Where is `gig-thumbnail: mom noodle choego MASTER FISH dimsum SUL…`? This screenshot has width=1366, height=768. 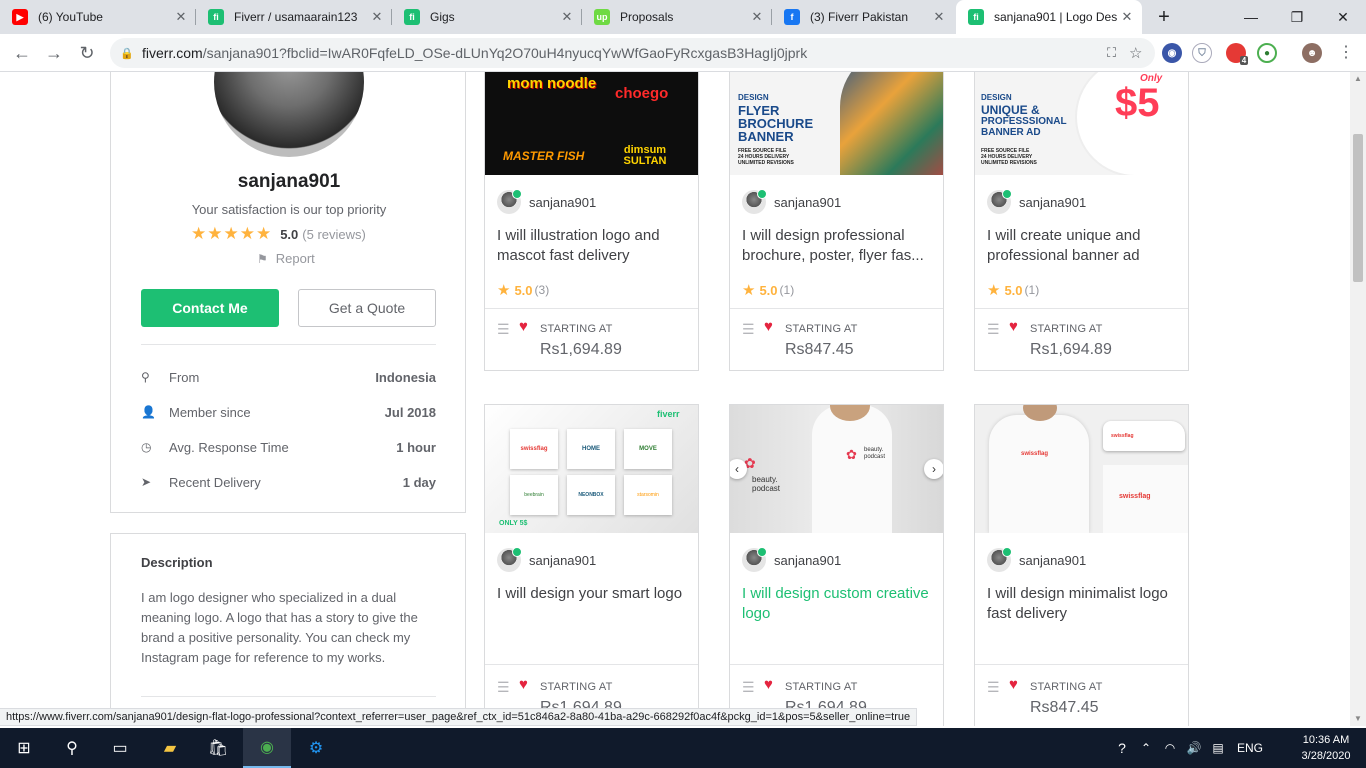
gig-thumbnail: mom noodle choego MASTER FISH dimsum SUL… is located at coordinates (591, 123).